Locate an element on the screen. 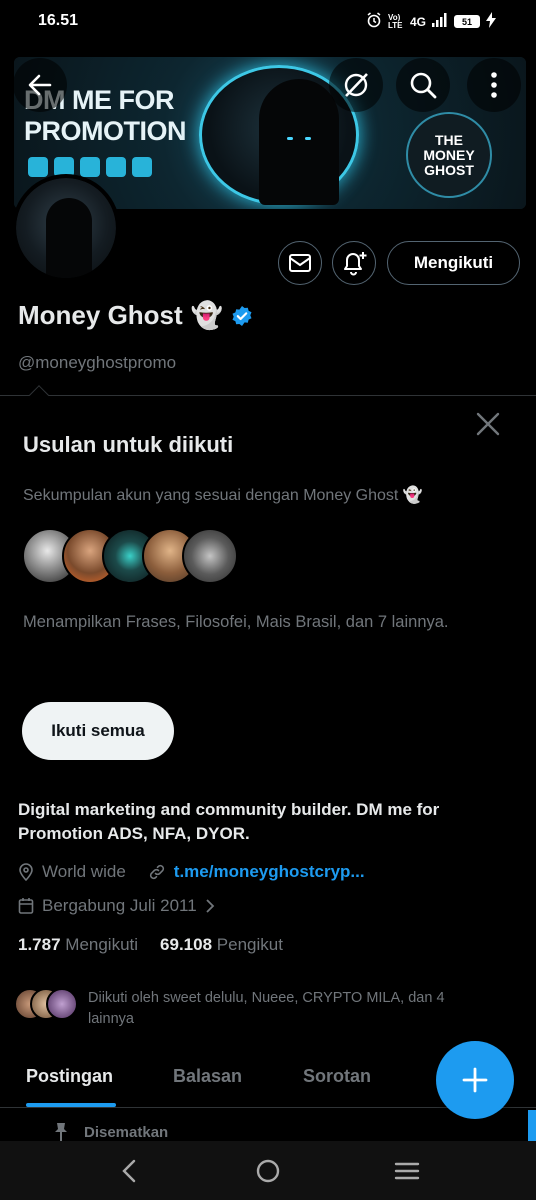 The height and width of the screenshot is (1200, 536). youtube-icon is located at coordinates (90, 167).